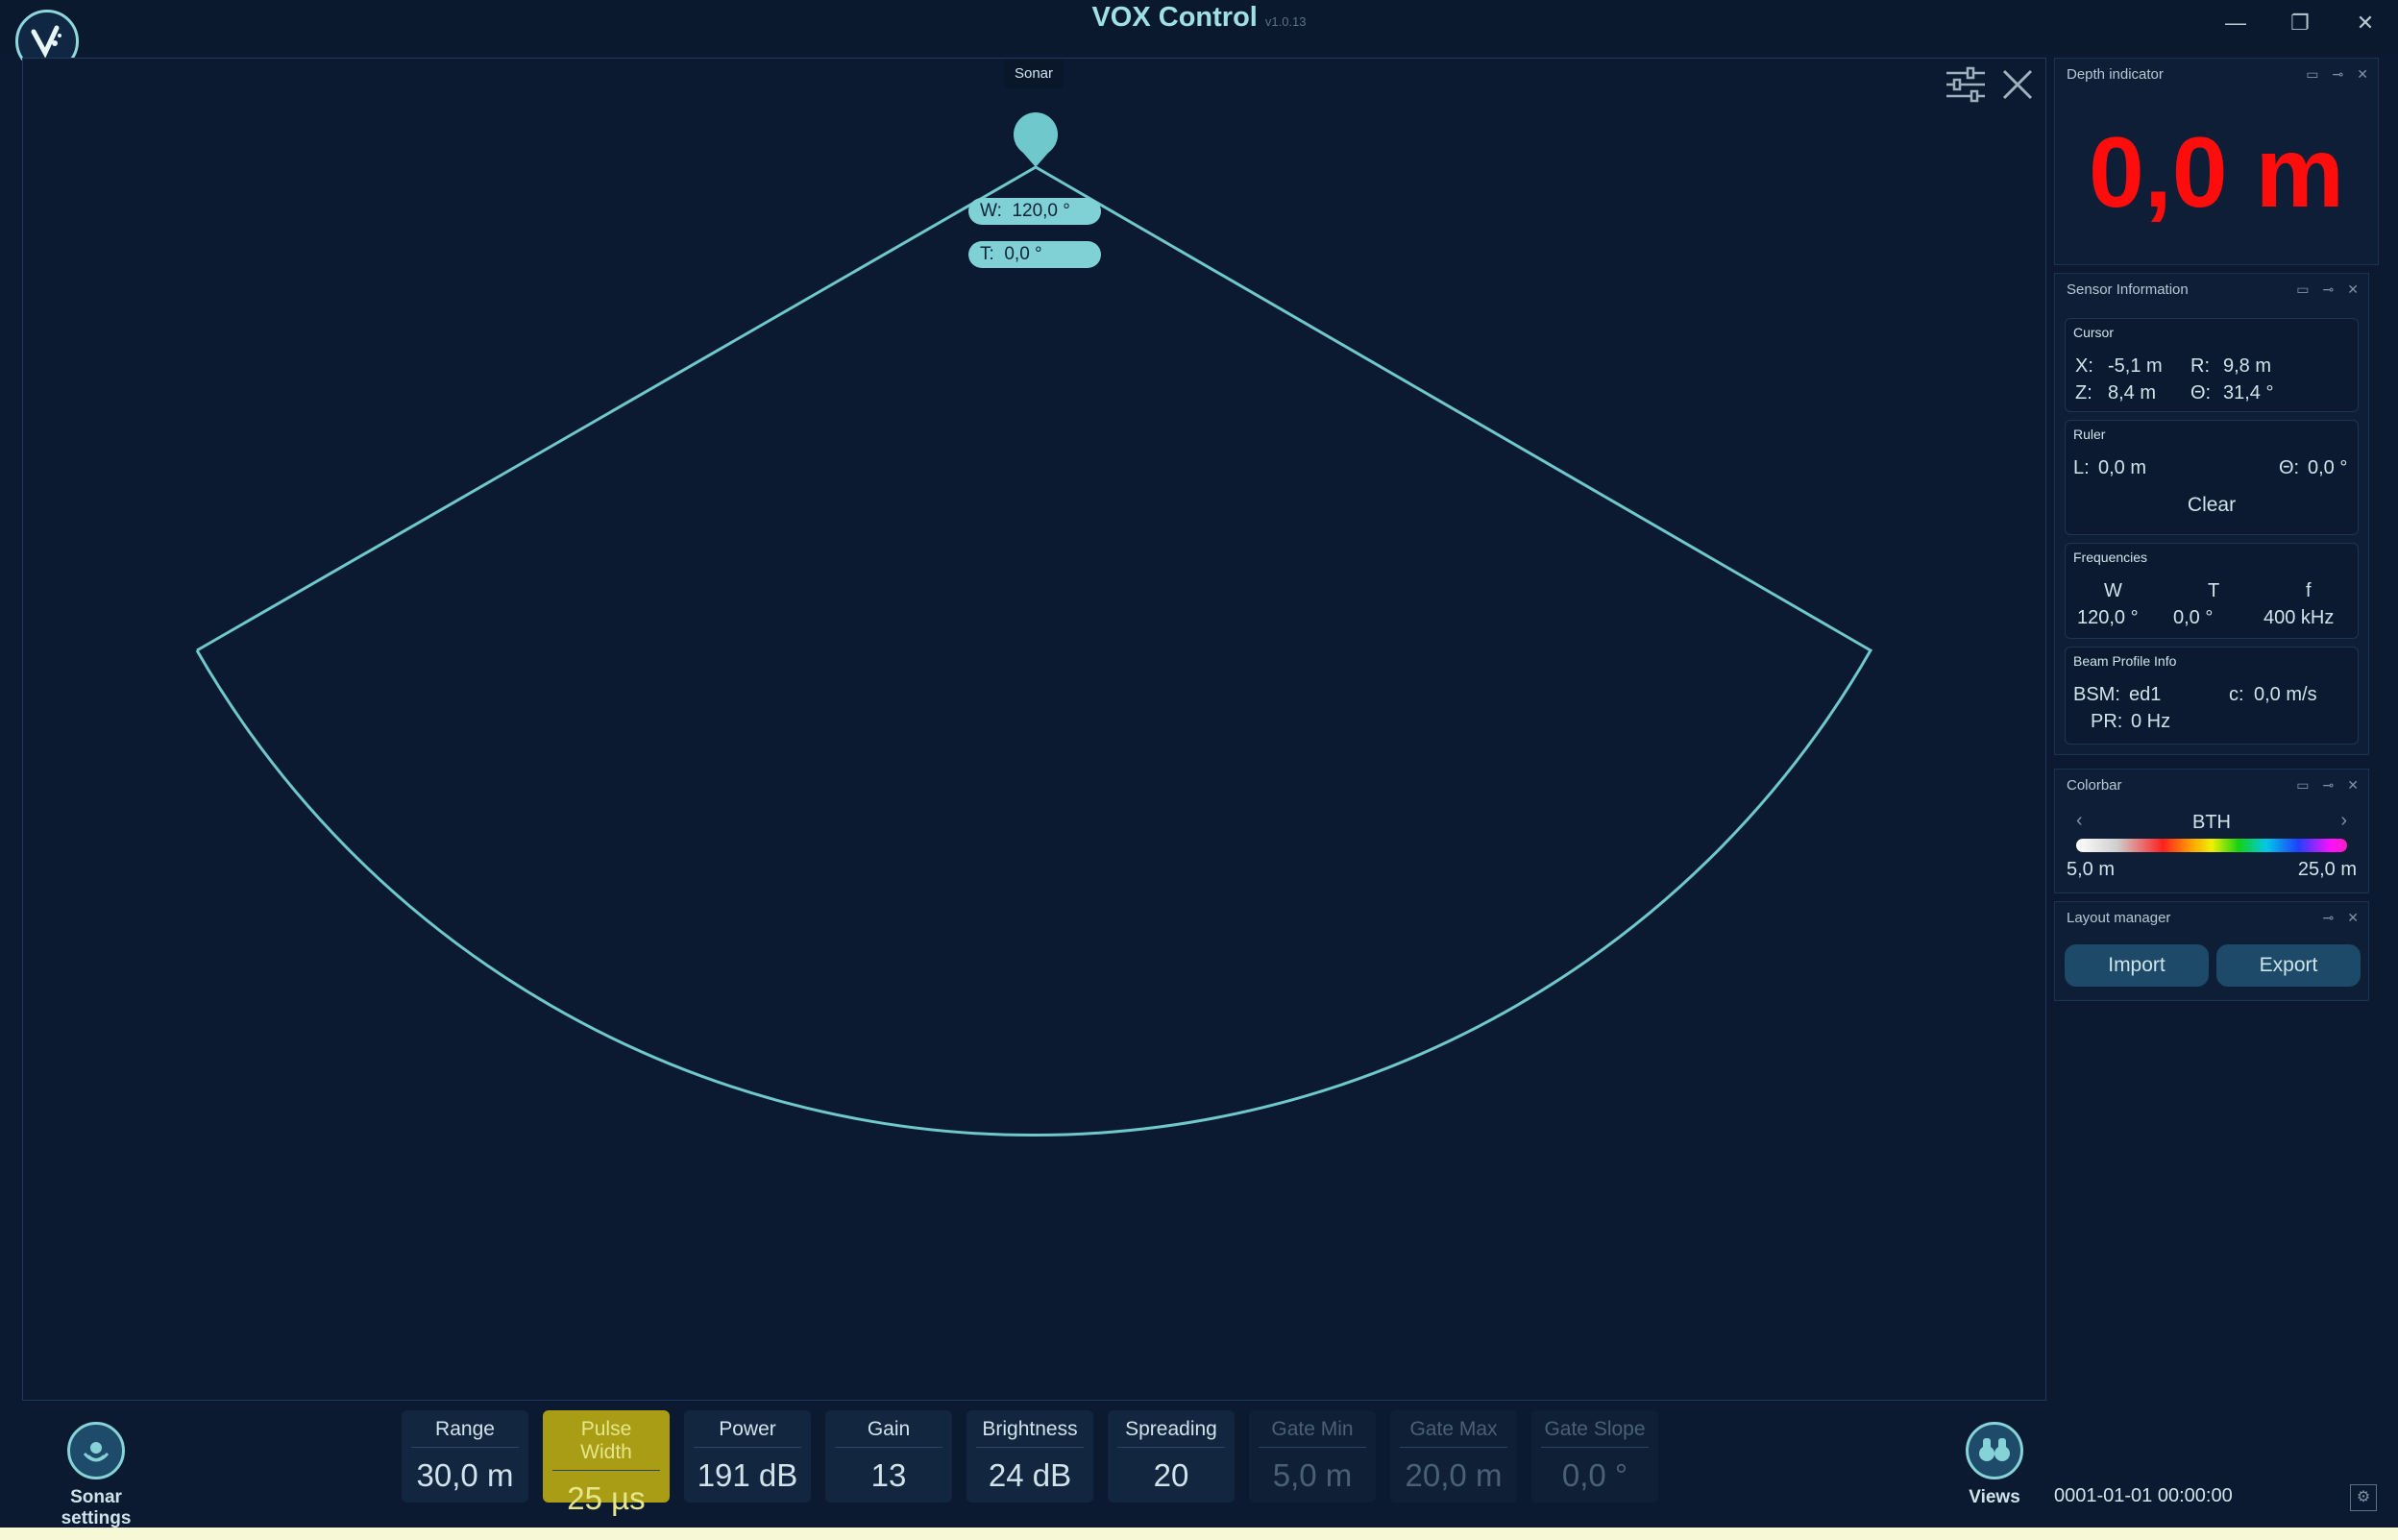 The width and height of the screenshot is (2398, 1540). What do you see at coordinates (2146, 695) in the screenshot?
I see `bsm-value: ed1` at bounding box center [2146, 695].